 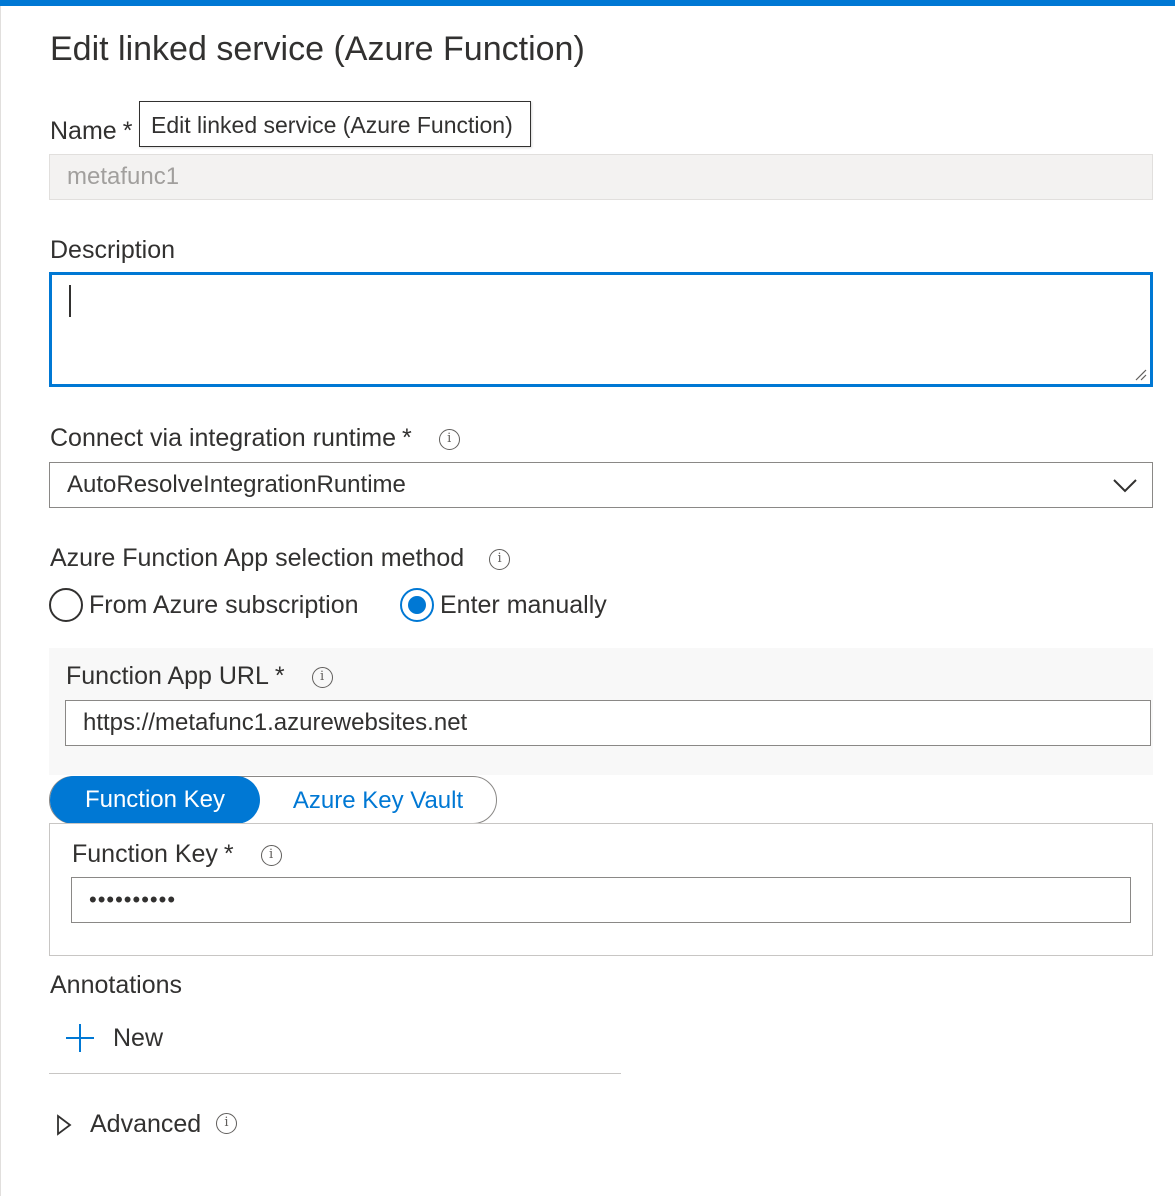 I want to click on new-annotation-button: New, so click(x=119, y=1038).